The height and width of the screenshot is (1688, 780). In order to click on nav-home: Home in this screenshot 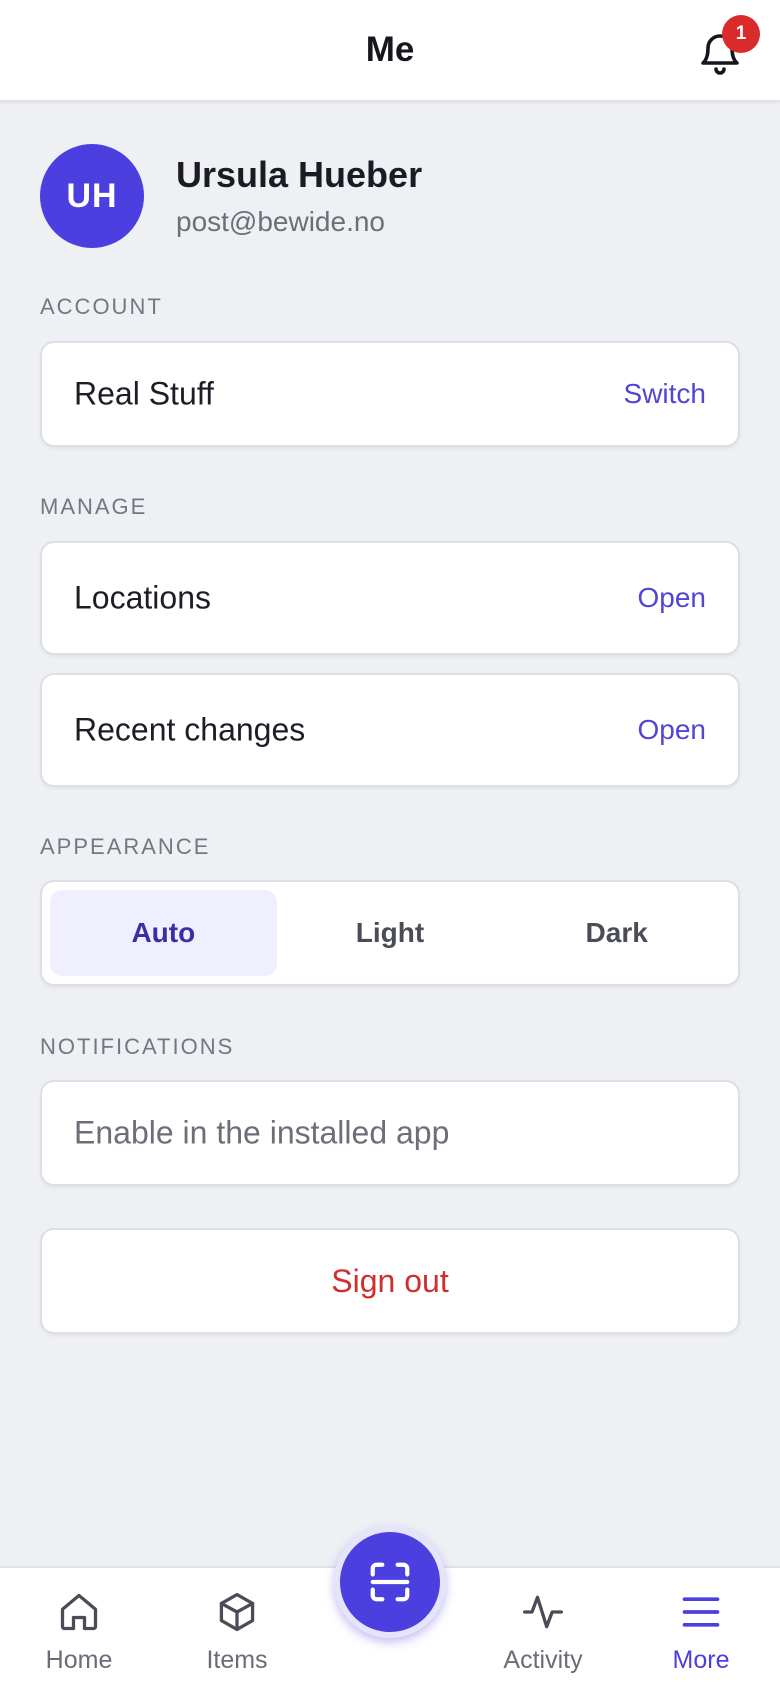, I will do `click(79, 1628)`.